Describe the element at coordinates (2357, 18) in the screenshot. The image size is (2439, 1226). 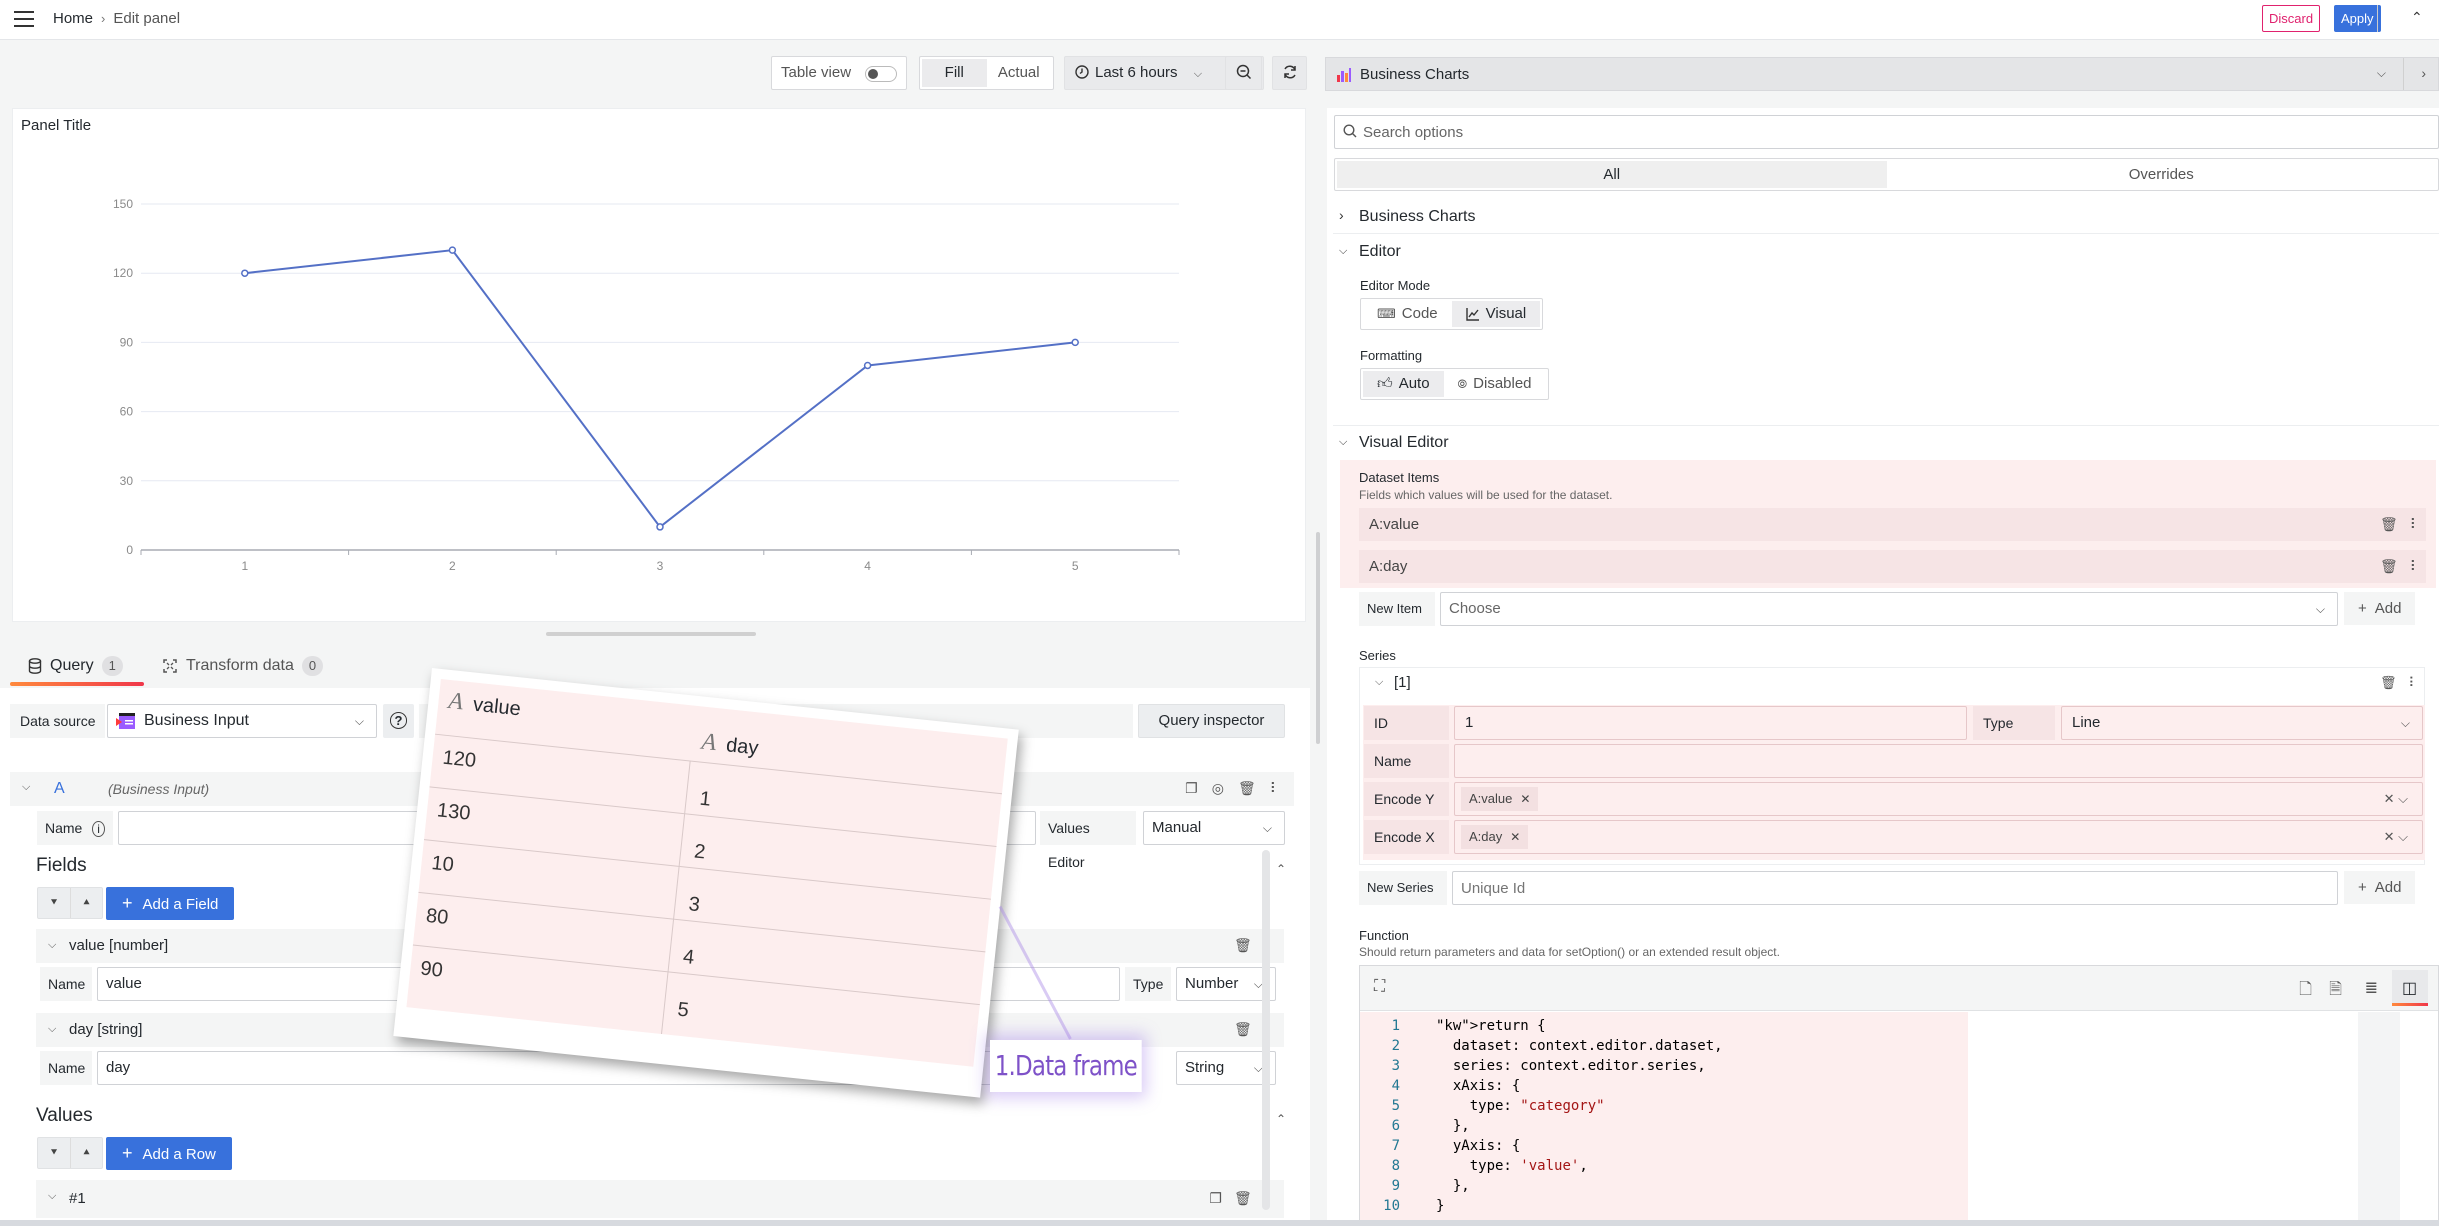
I see `apply-button: Apply` at that location.